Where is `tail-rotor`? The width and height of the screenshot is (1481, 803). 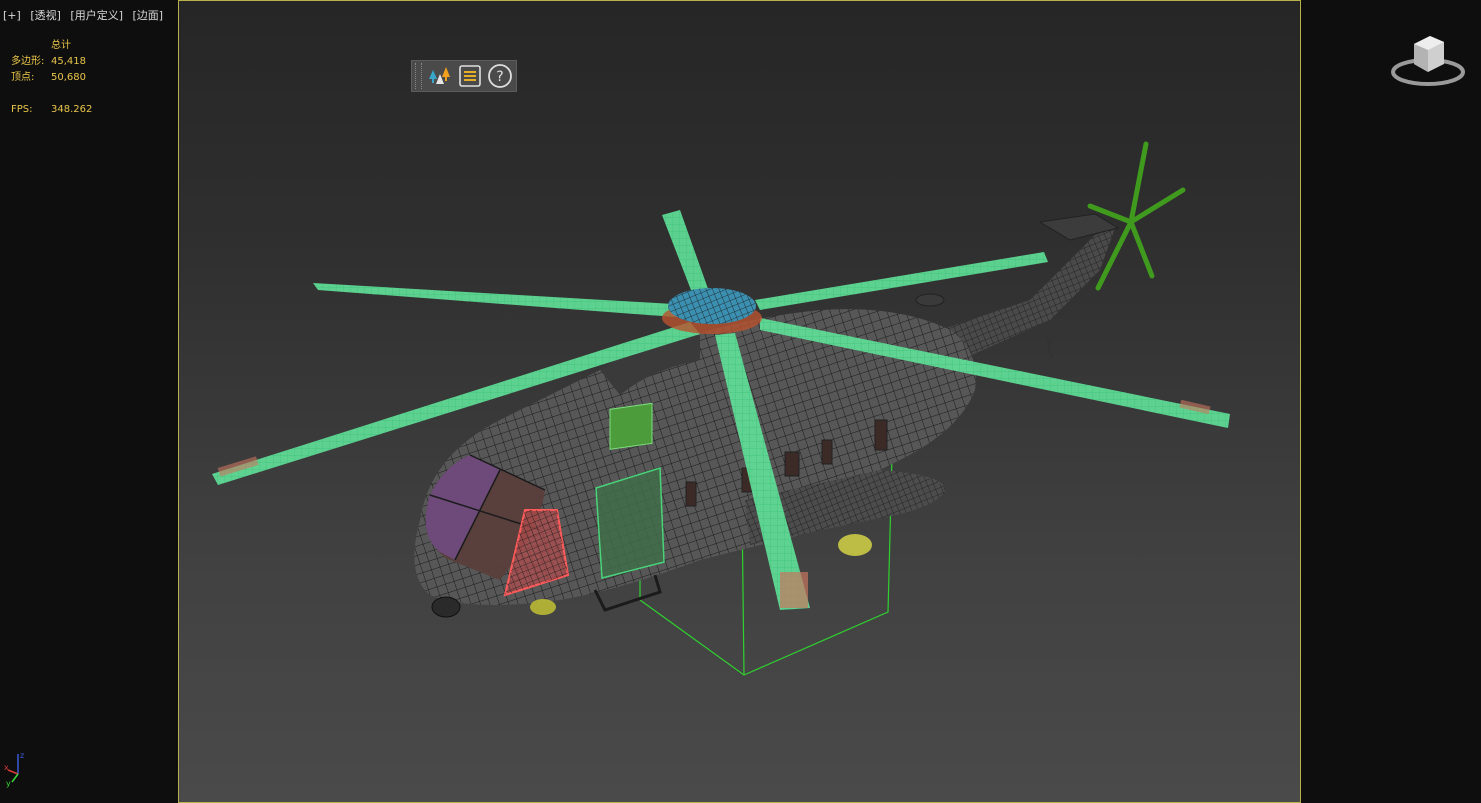 tail-rotor is located at coordinates (1136, 216).